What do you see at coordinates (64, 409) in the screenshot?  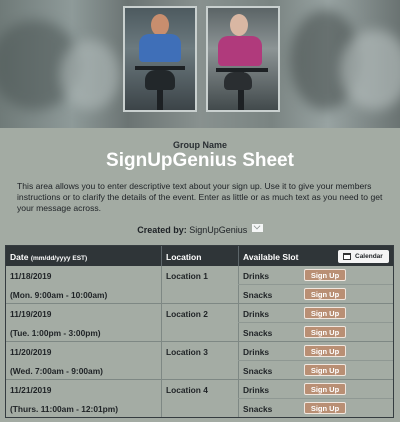 I see `row-time: (Thurs. 11:00am - 12:01pm)` at bounding box center [64, 409].